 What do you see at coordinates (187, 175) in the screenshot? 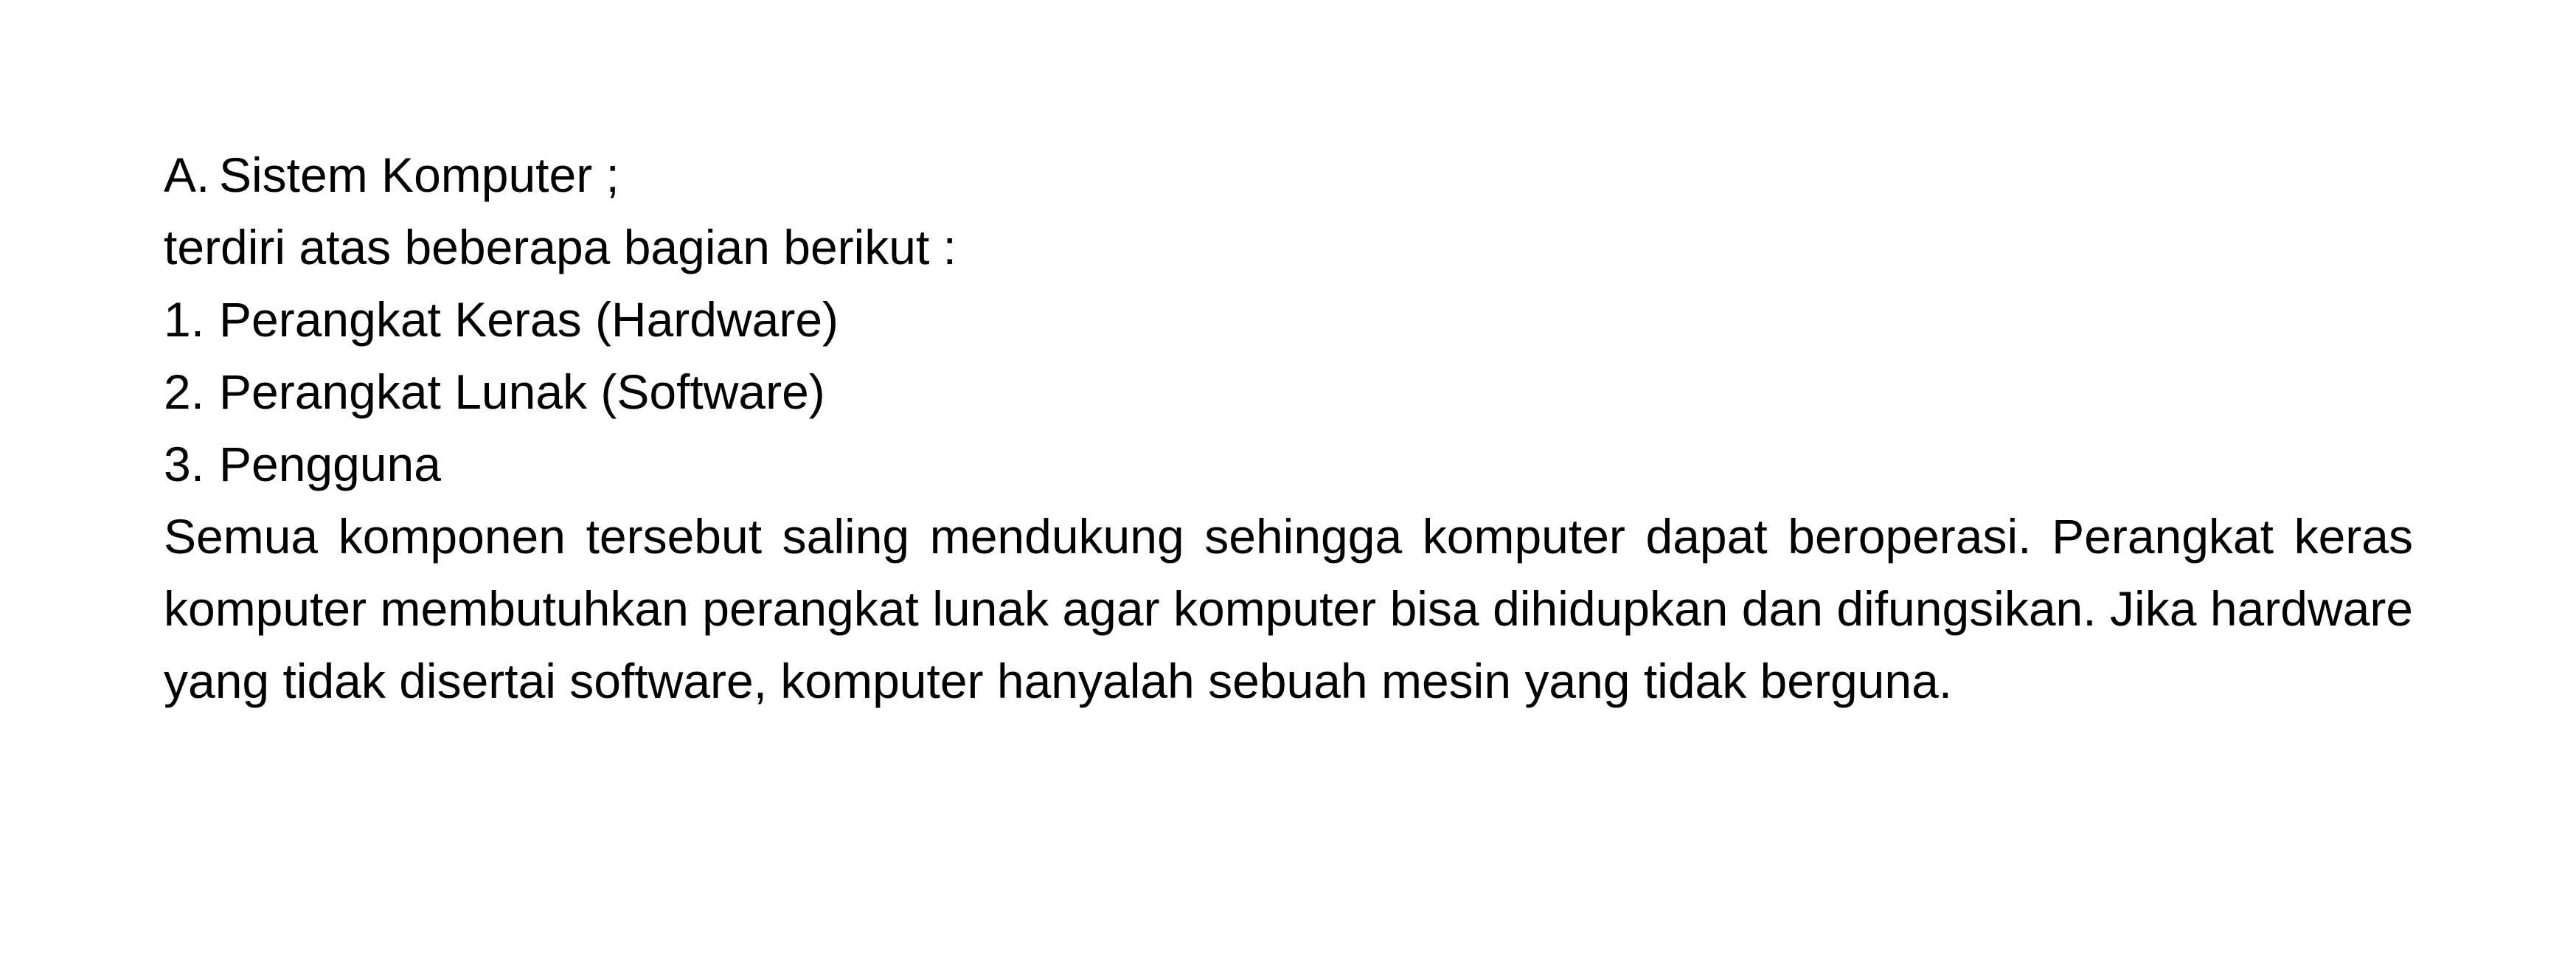
I see `section-marker: A.` at bounding box center [187, 175].